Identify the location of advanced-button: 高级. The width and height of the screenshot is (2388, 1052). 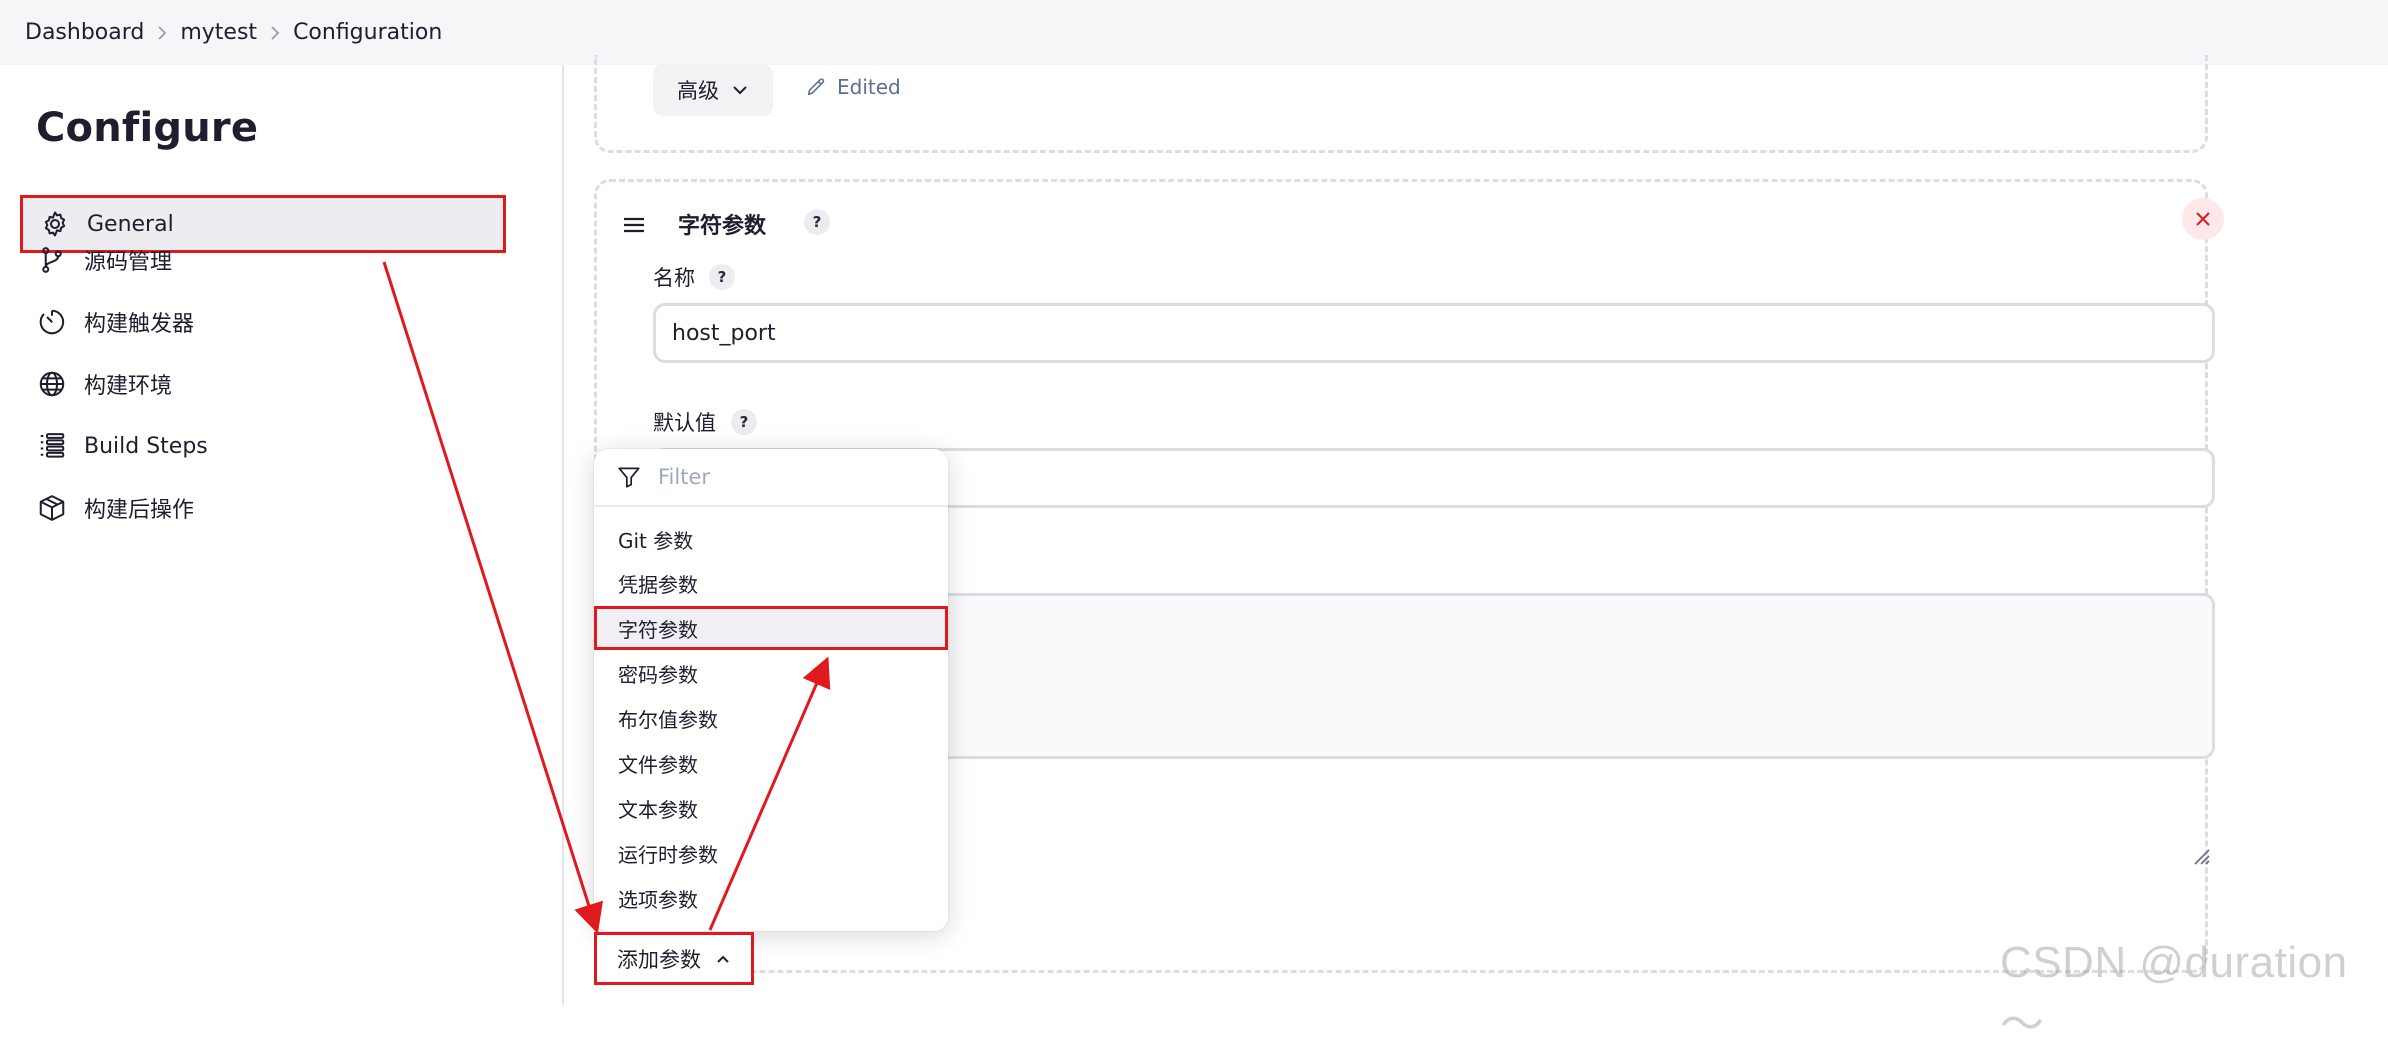
(713, 90).